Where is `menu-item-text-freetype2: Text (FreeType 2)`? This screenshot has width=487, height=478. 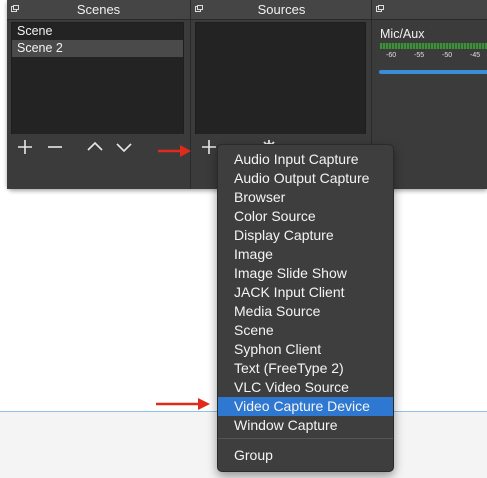
menu-item-text-freetype2: Text (FreeType 2) is located at coordinates (305, 368).